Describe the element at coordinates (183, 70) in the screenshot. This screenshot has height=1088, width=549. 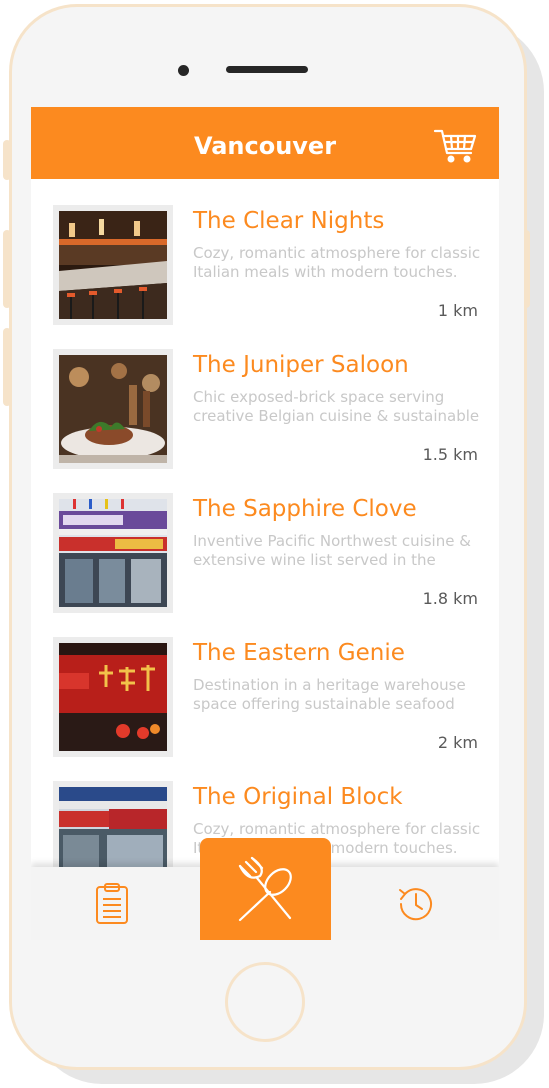
I see `front-camera` at that location.